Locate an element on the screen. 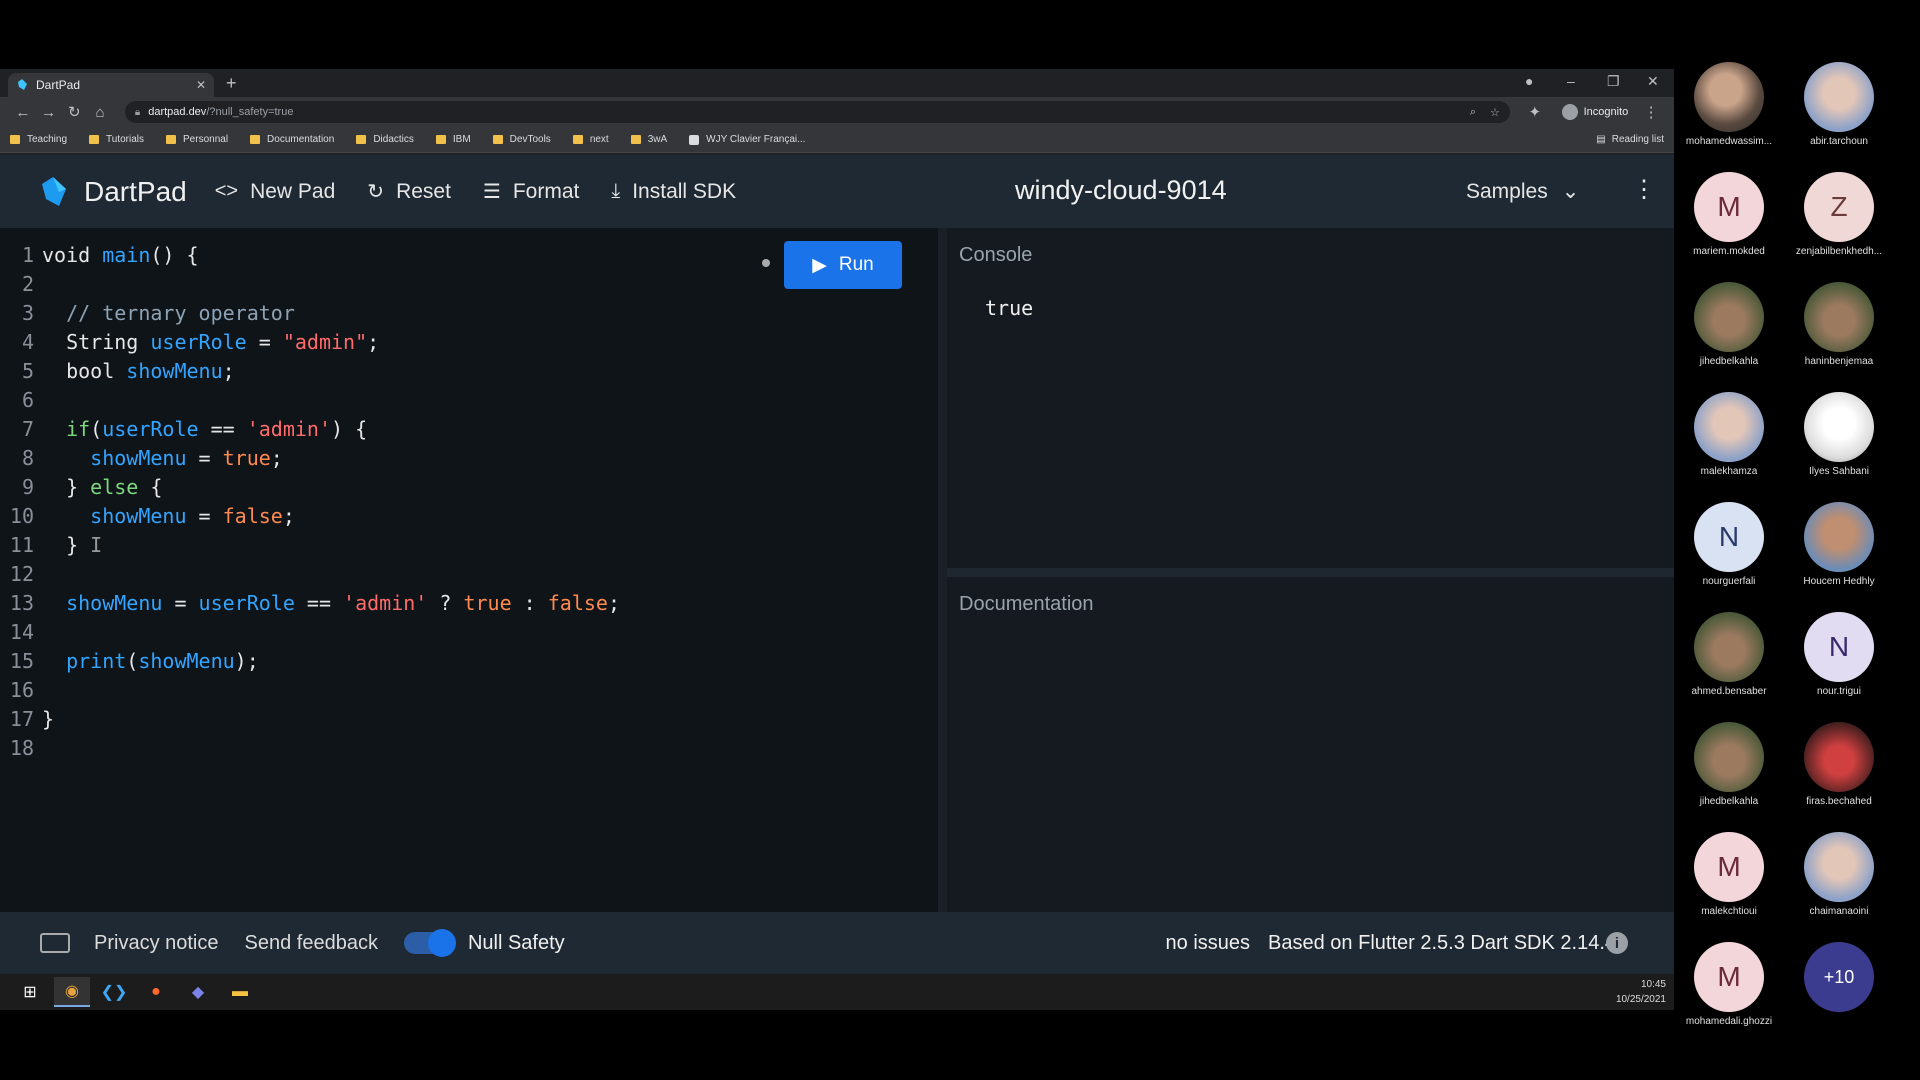 The width and height of the screenshot is (1920, 1080). incognito-label: Incognito is located at coordinates (1606, 112).